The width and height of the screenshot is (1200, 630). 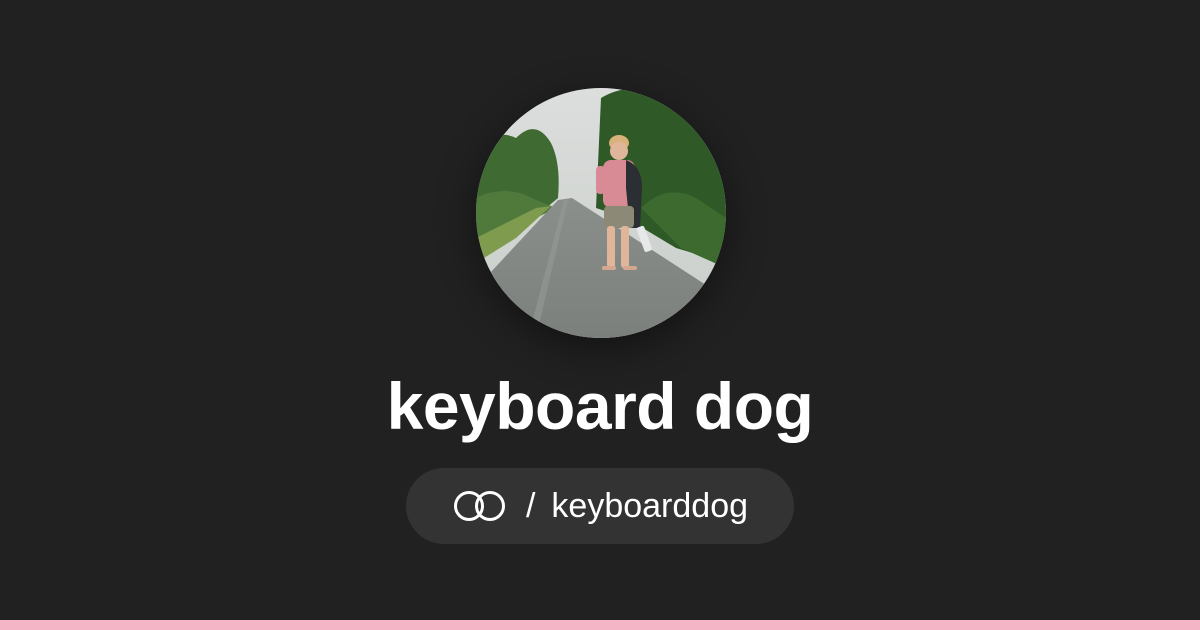 I want to click on accent-strip, so click(x=600, y=625).